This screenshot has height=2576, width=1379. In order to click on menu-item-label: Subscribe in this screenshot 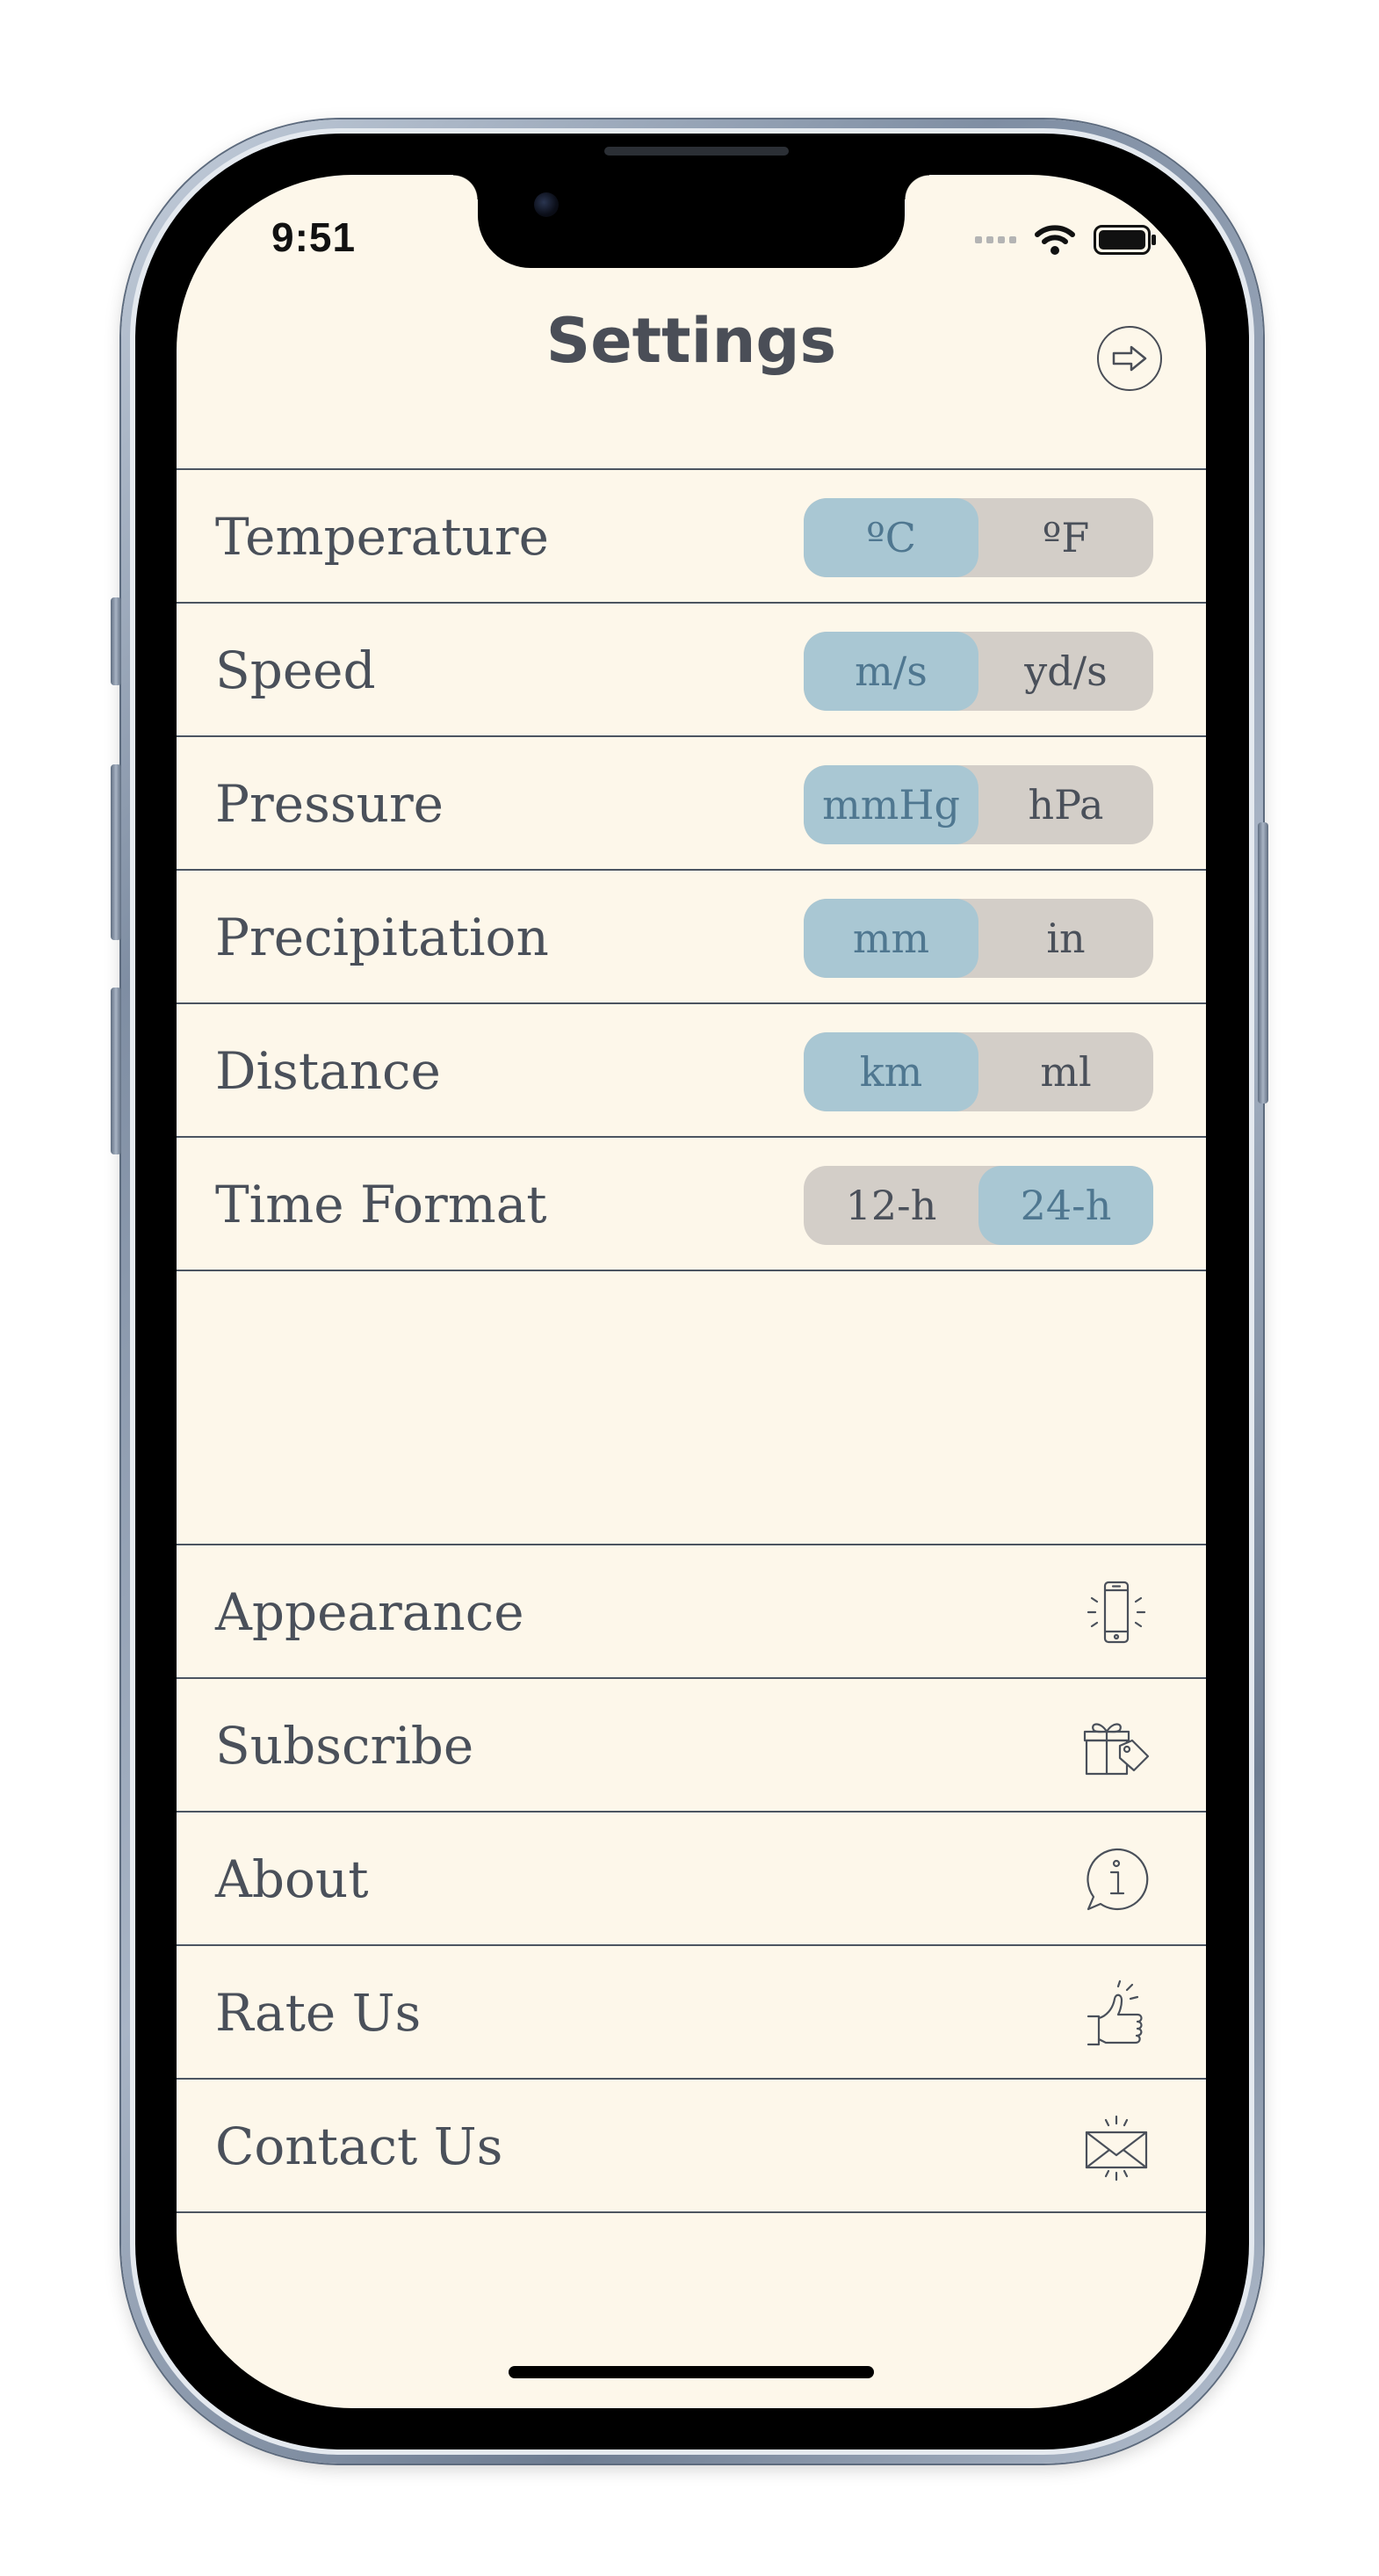, I will do `click(344, 1746)`.